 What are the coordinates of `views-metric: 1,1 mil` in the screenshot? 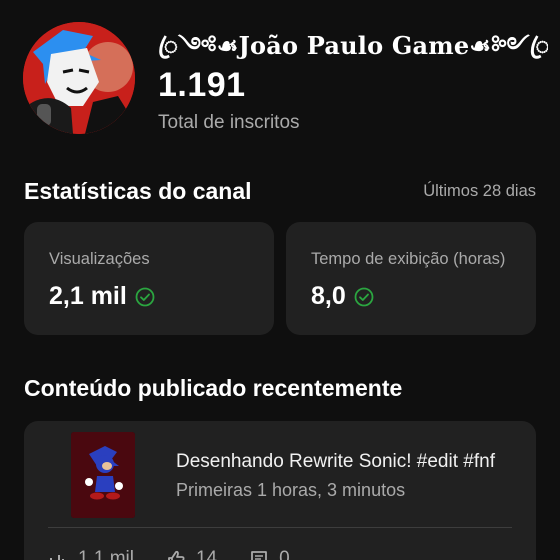 It's located at (91, 554).